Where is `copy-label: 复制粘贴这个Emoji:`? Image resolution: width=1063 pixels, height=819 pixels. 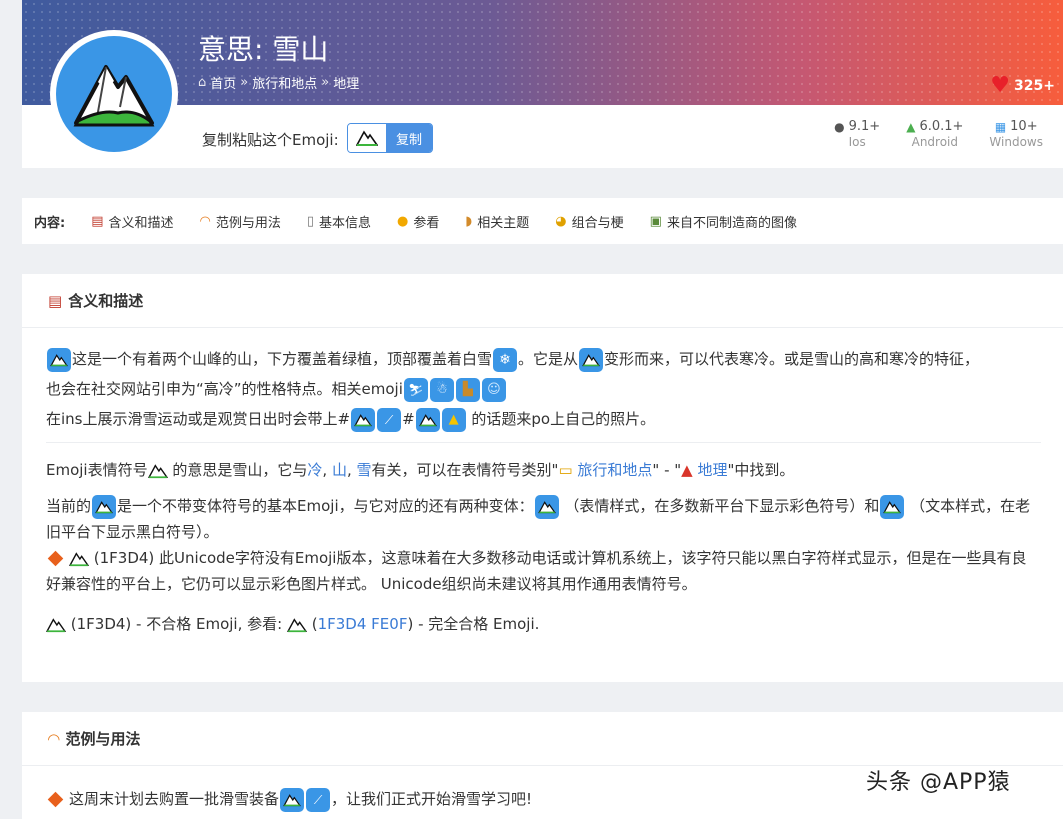
copy-label: 复制粘贴这个Emoji: is located at coordinates (270, 140).